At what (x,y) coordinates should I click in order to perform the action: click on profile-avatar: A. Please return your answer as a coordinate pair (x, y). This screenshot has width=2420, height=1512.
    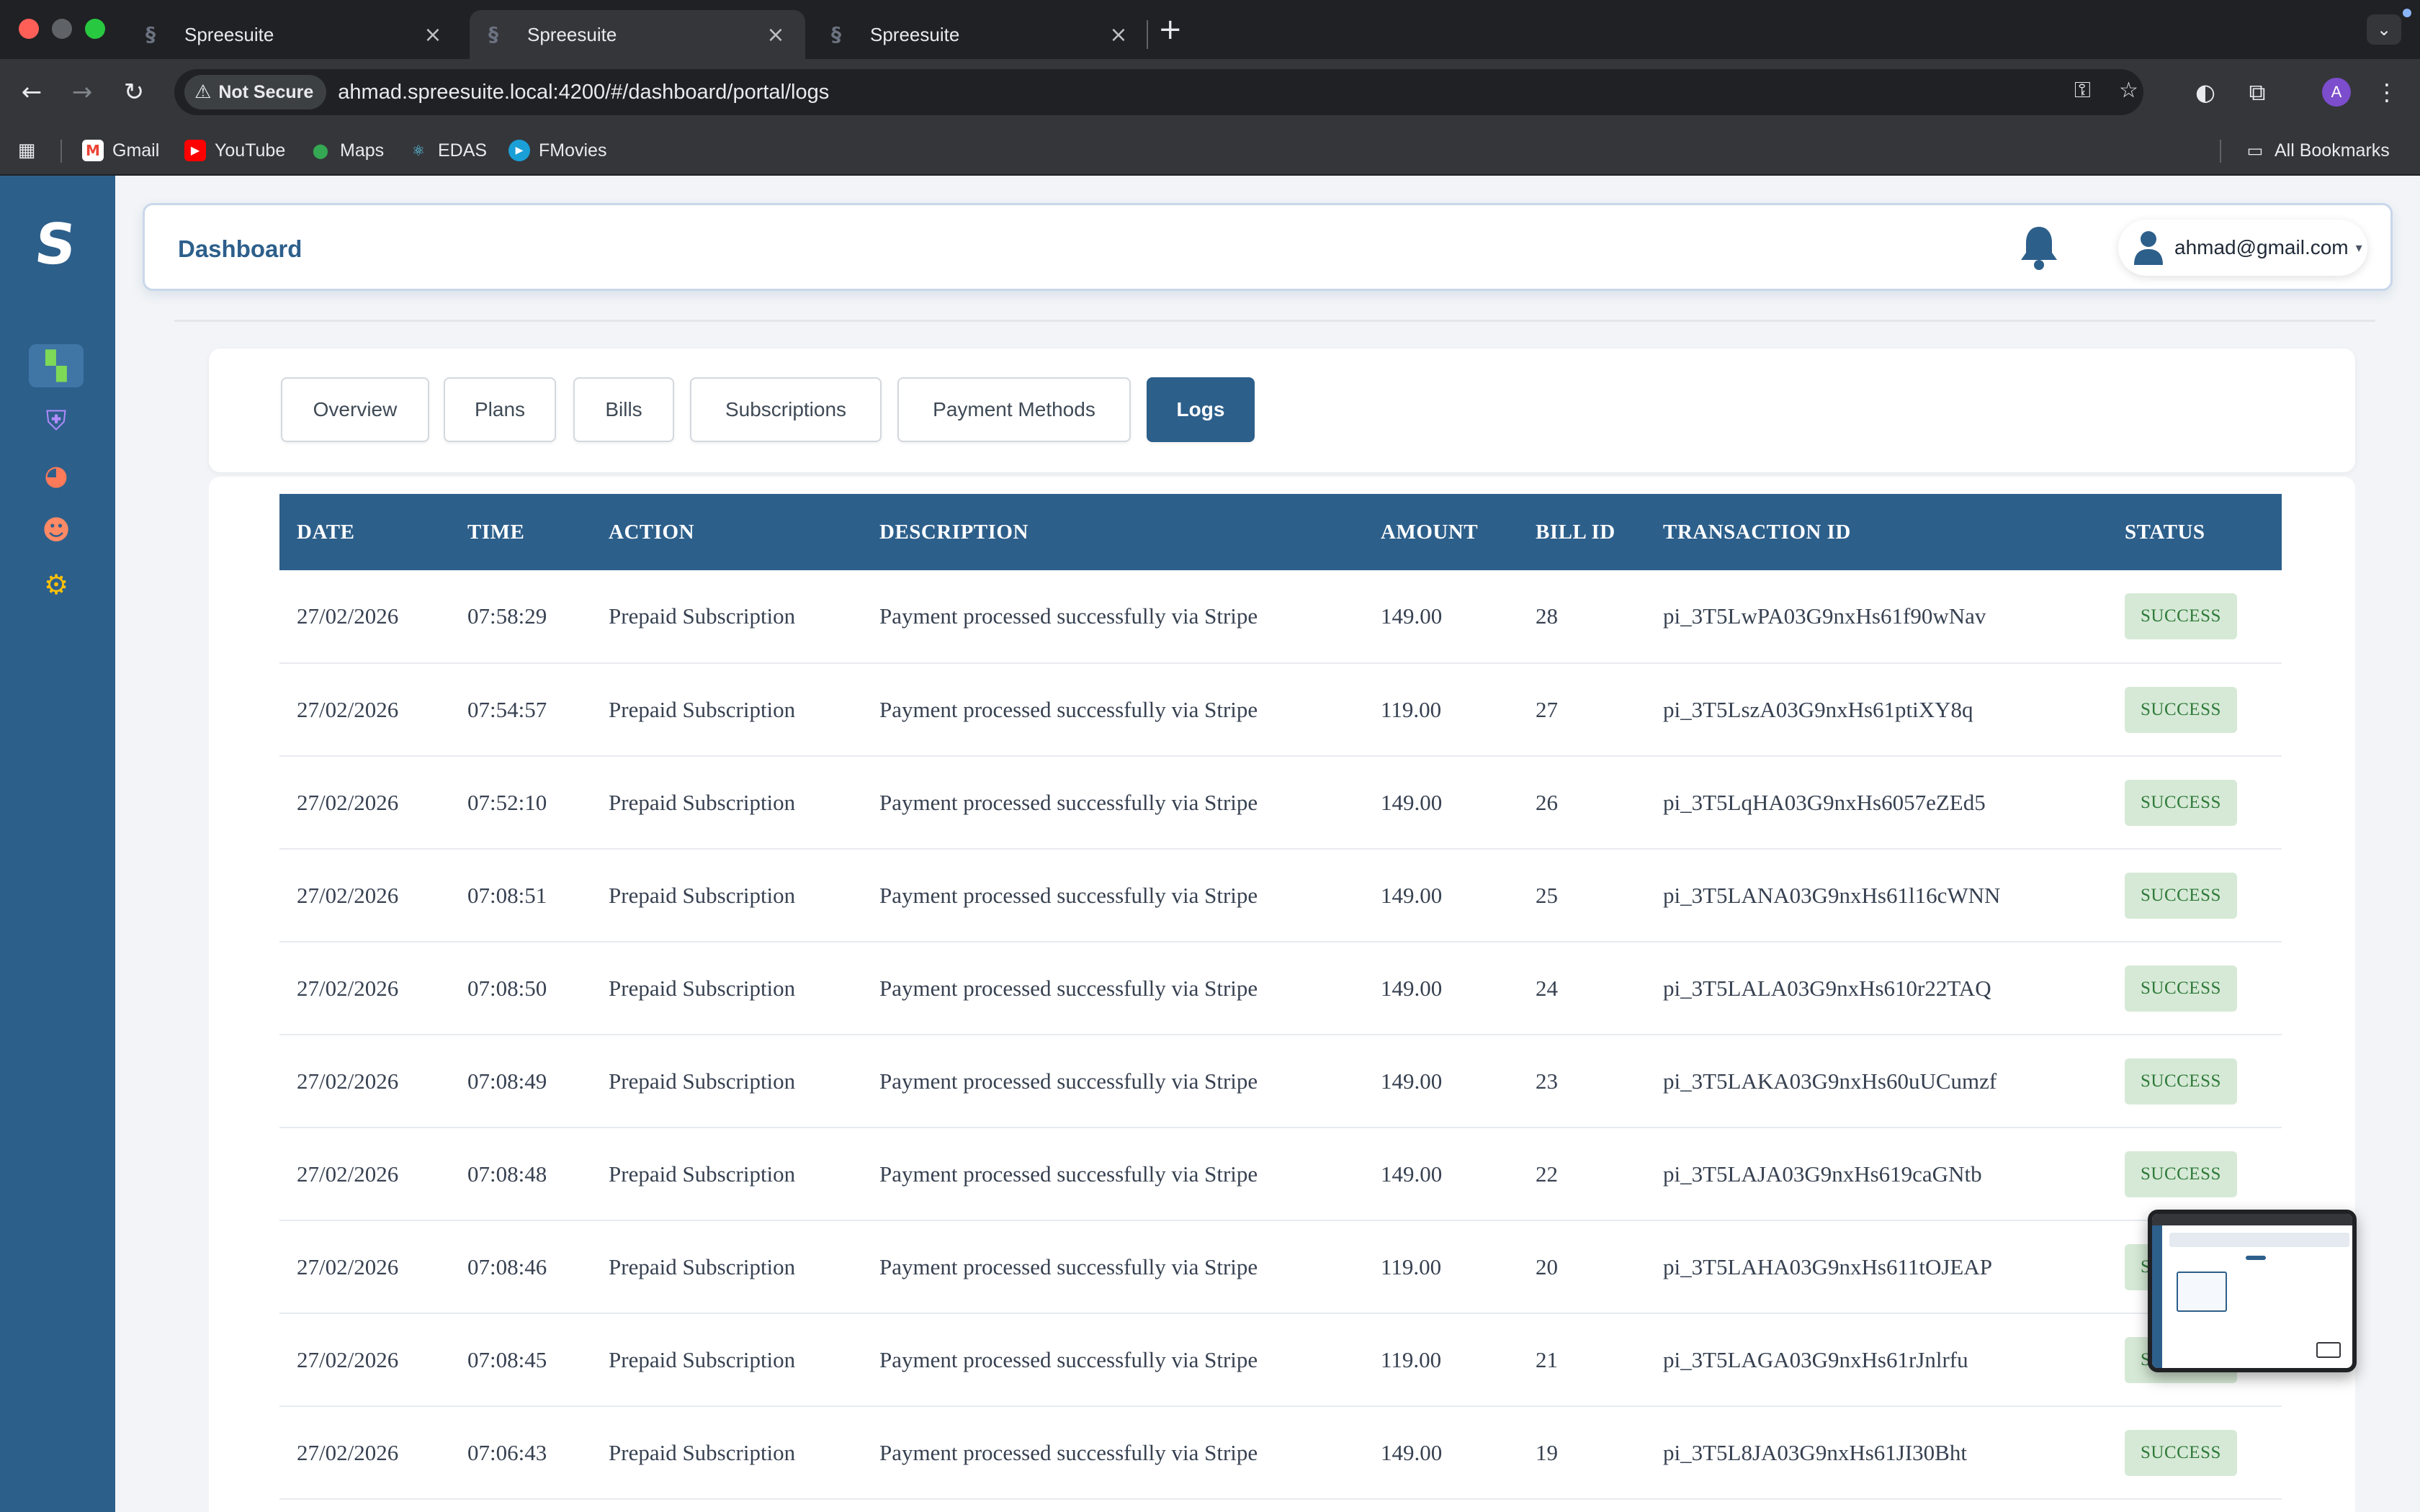
    Looking at the image, I should click on (2336, 92).